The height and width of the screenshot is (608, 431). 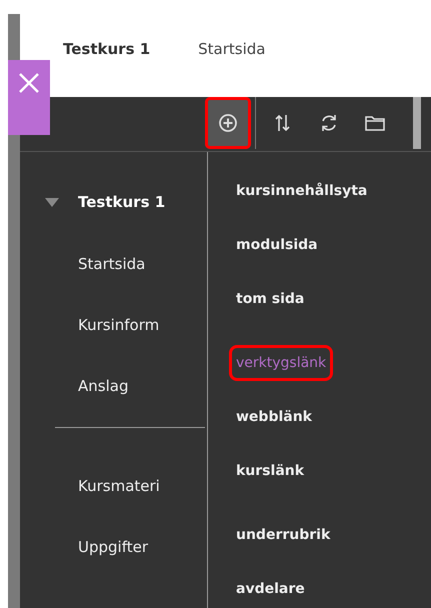 I want to click on course-name: Testkurs 1, so click(x=122, y=202).